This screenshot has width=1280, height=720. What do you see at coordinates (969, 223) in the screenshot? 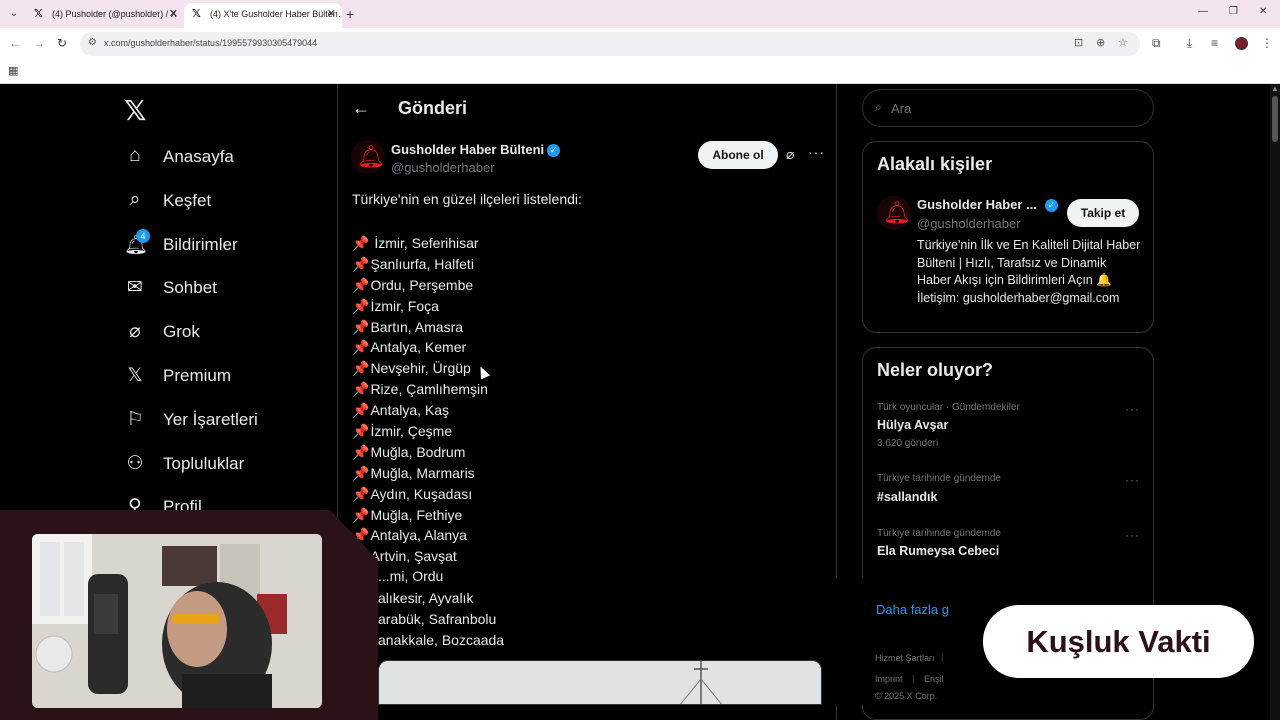
I see `related-handle: @gusholderhaber` at bounding box center [969, 223].